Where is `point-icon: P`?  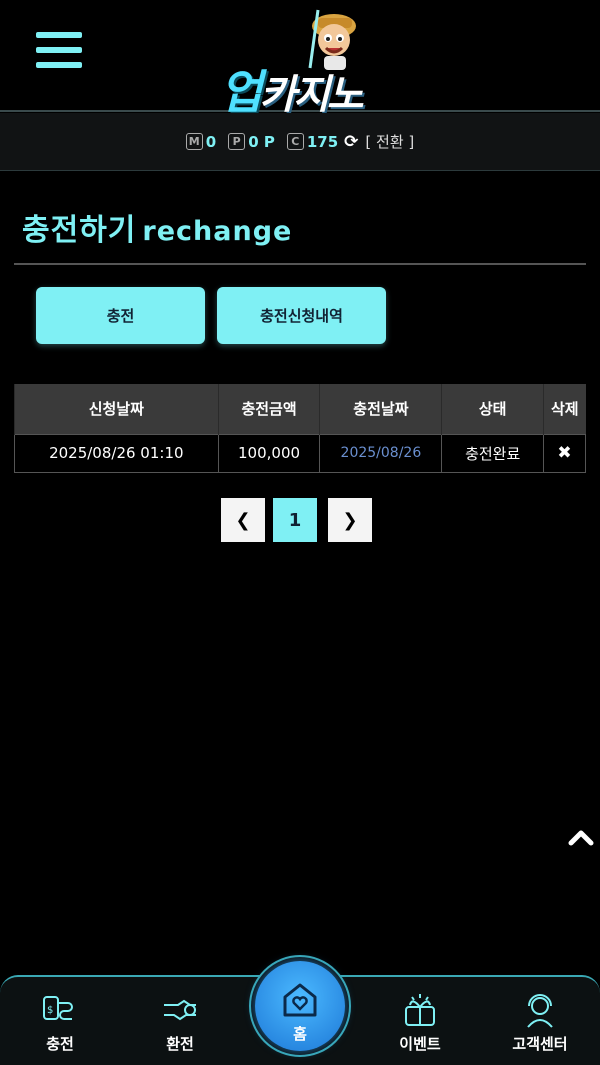
point-icon: P is located at coordinates (237, 141).